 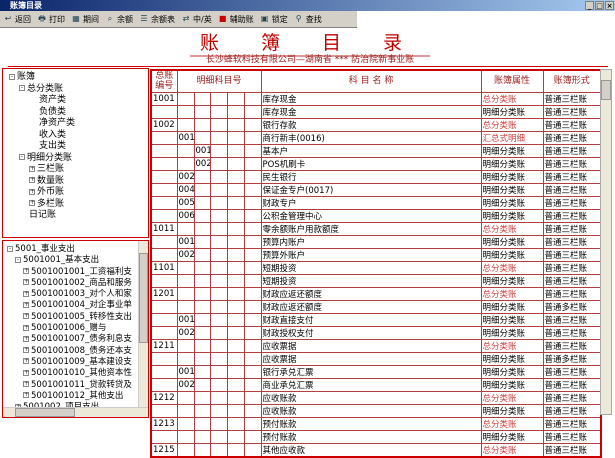 What do you see at coordinates (77, 249) in the screenshot?
I see `tree-item: -5001_事业支出` at bounding box center [77, 249].